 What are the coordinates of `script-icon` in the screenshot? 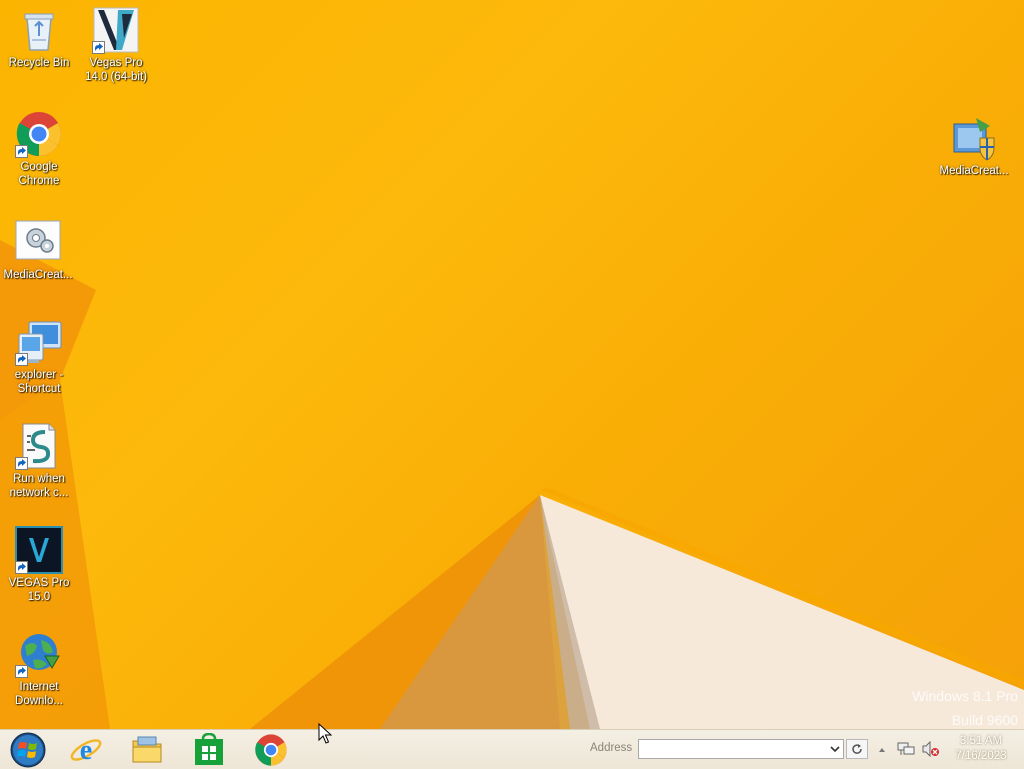 It's located at (39, 446).